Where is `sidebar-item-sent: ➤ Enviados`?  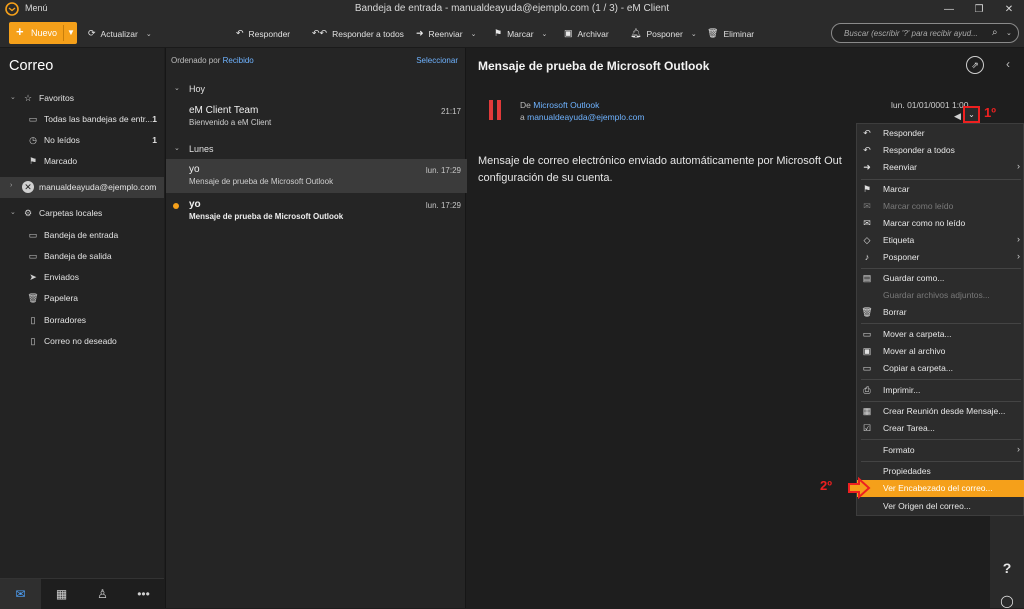 sidebar-item-sent: ➤ Enviados is located at coordinates (82, 277).